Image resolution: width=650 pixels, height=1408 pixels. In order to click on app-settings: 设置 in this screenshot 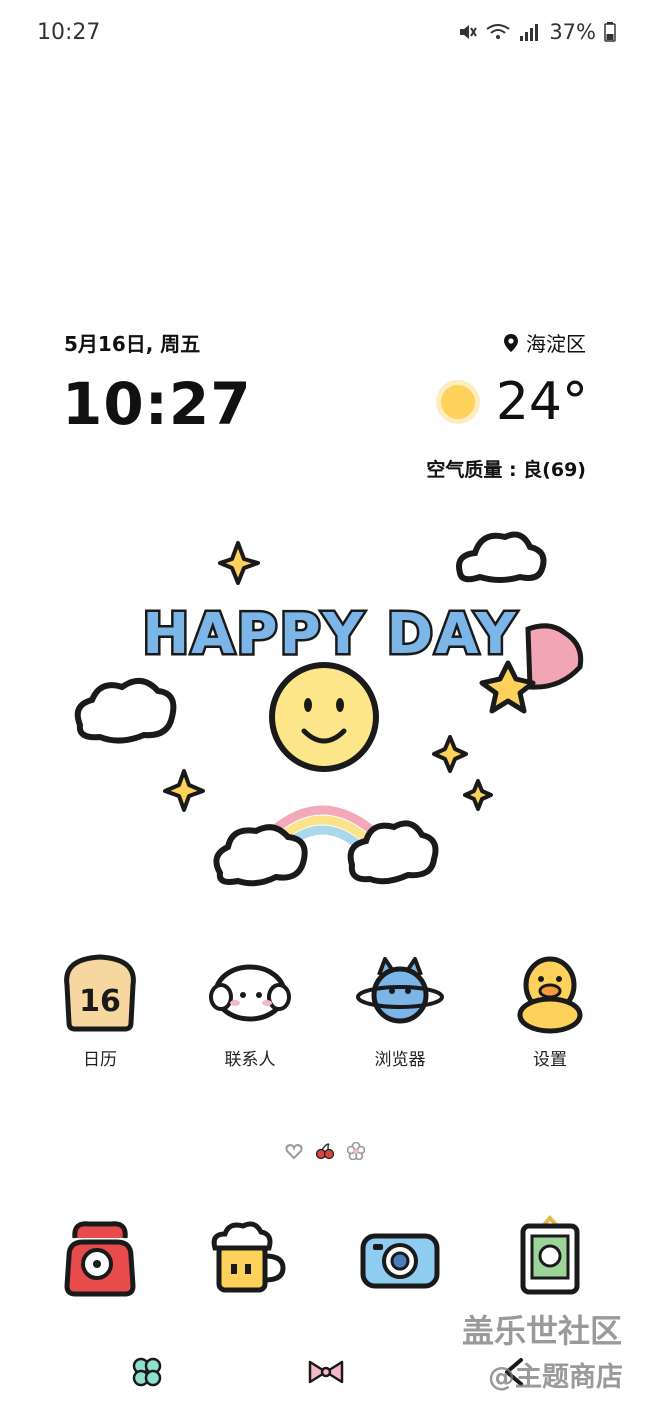, I will do `click(550, 1007)`.